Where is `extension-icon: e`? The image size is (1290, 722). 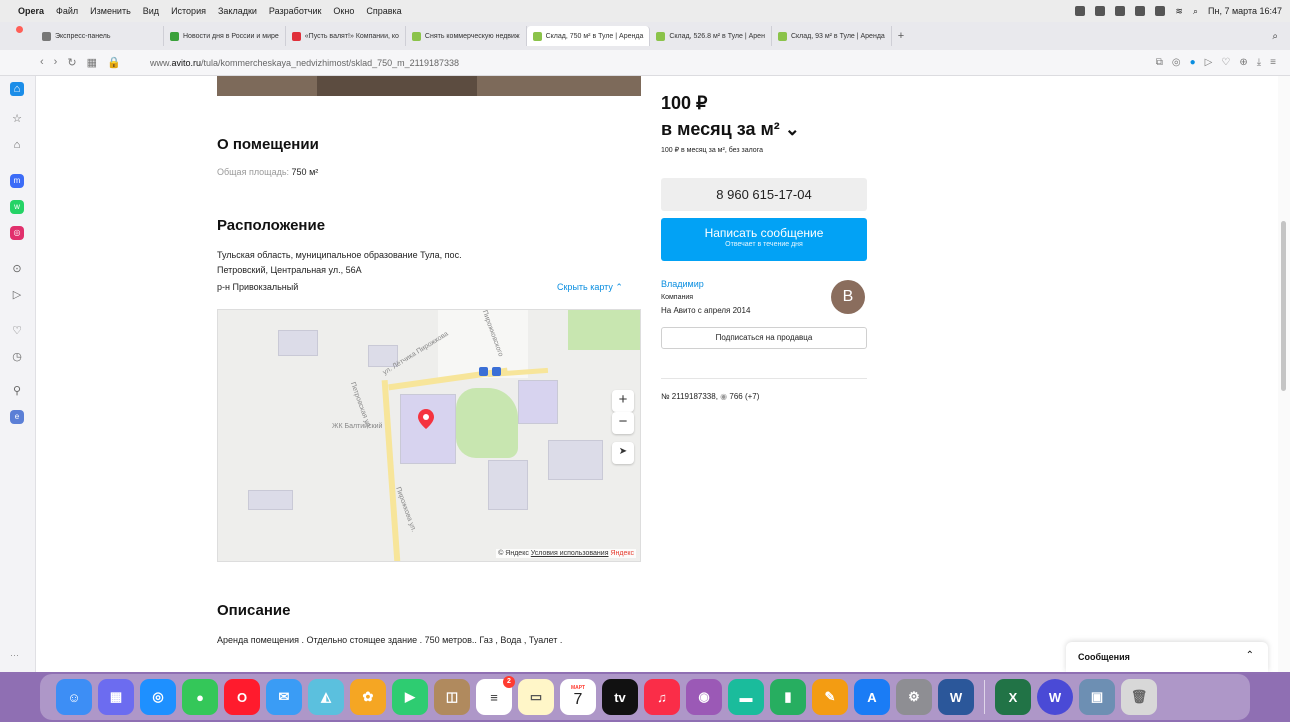 extension-icon: e is located at coordinates (17, 417).